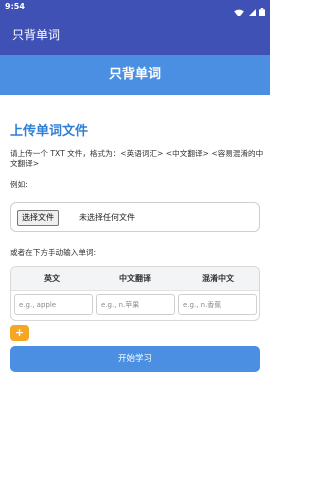 The image size is (320, 480). I want to click on header-confusing-chinese: 混淆中文, so click(218, 278).